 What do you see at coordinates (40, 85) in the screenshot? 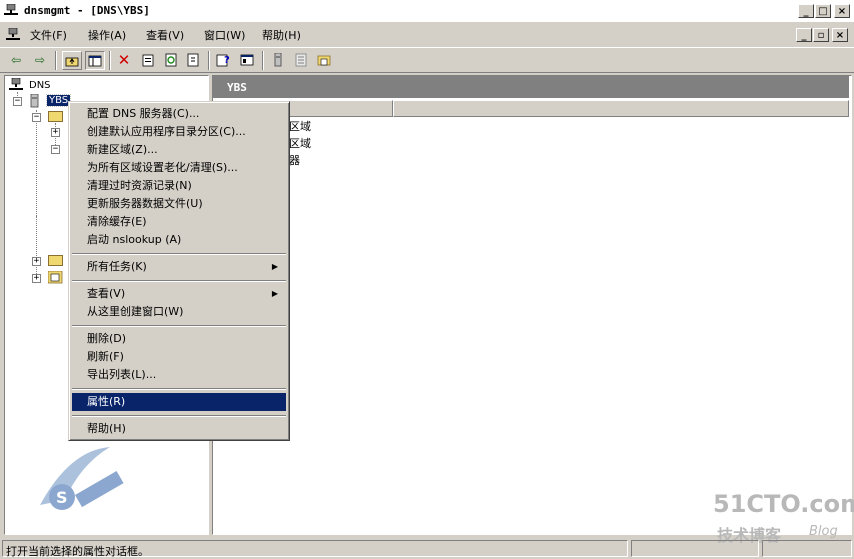
I see `tree-root-label: DNS` at bounding box center [40, 85].